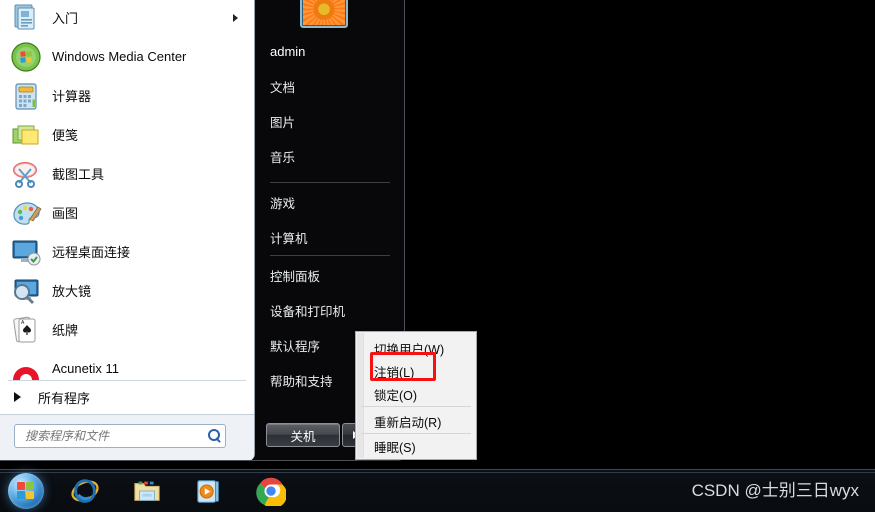 The width and height of the screenshot is (875, 512). What do you see at coordinates (283, 204) in the screenshot?
I see `right-item-label: 游戏` at bounding box center [283, 204].